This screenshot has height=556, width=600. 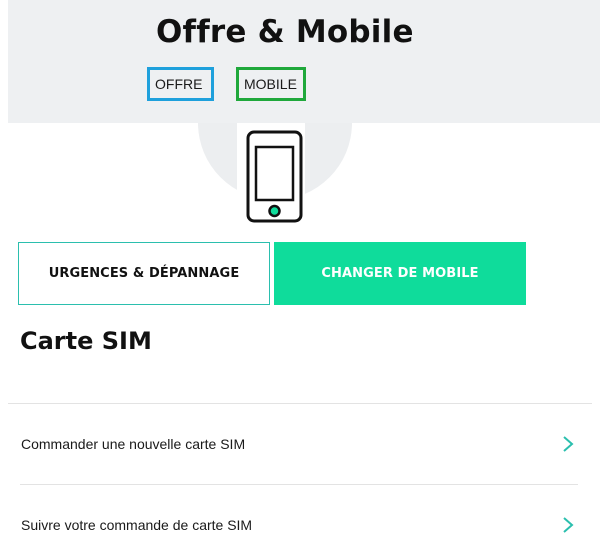 What do you see at coordinates (86, 341) in the screenshot?
I see `sim-section-title: Carte SIM` at bounding box center [86, 341].